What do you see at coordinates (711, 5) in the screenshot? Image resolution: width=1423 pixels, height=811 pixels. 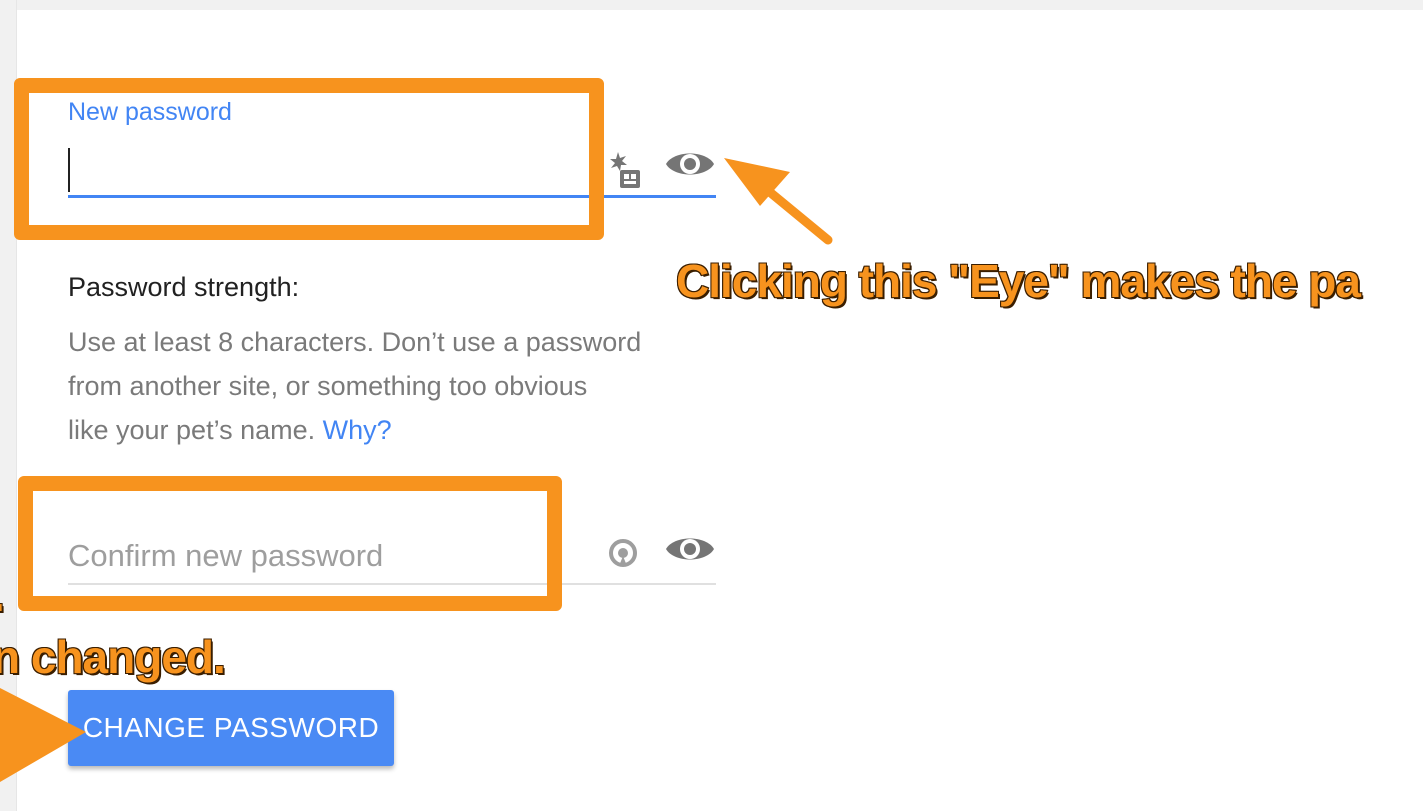 I see `top-strip` at bounding box center [711, 5].